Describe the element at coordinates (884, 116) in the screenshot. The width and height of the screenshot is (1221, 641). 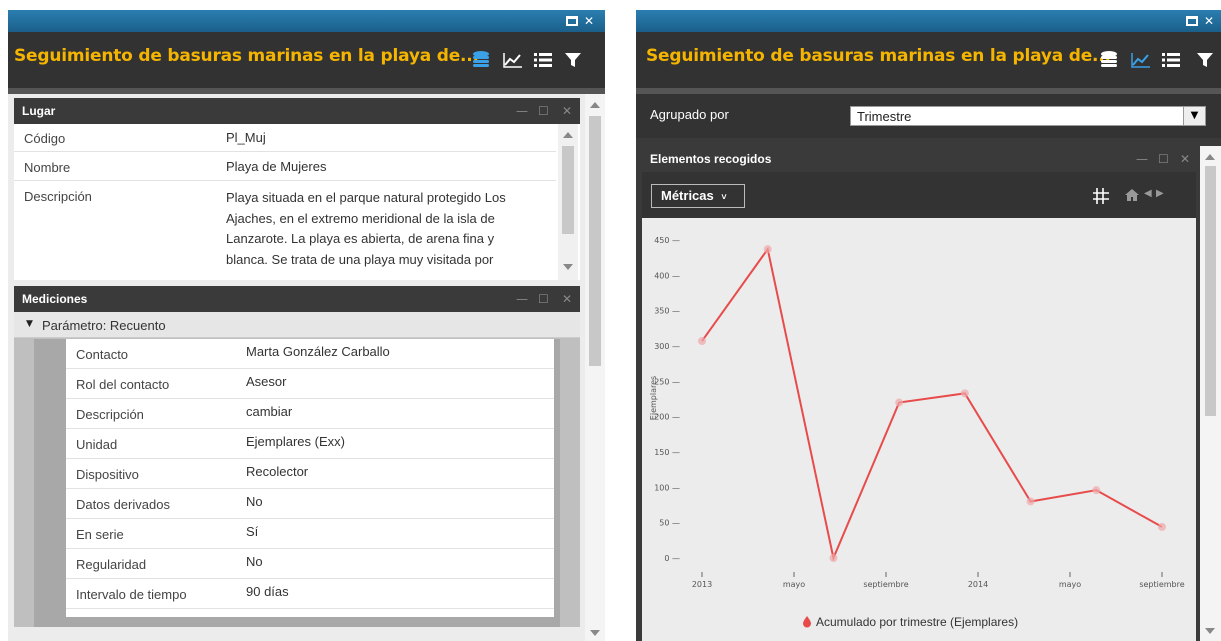
I see `group-by-selected-value: Trimestre` at that location.